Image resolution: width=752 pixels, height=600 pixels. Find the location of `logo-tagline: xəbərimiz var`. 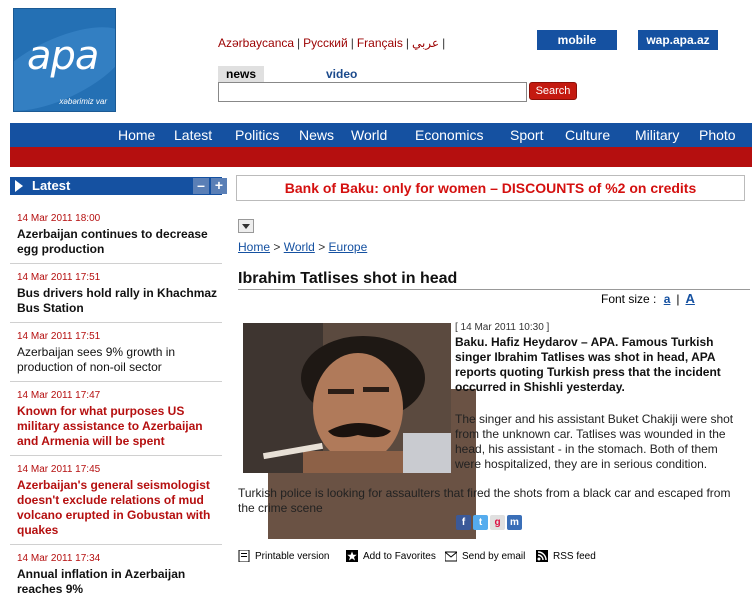

logo-tagline: xəbərimiz var is located at coordinates (83, 101).